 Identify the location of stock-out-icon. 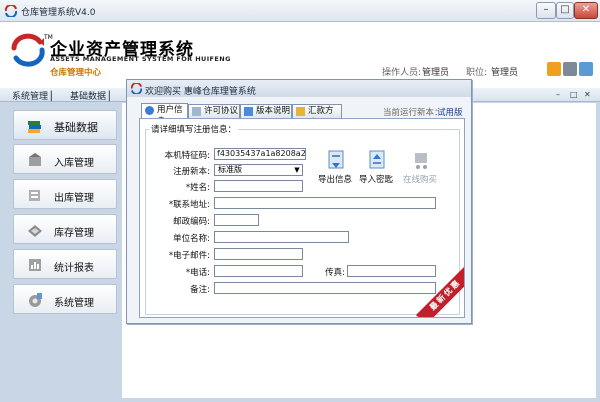
(34, 195).